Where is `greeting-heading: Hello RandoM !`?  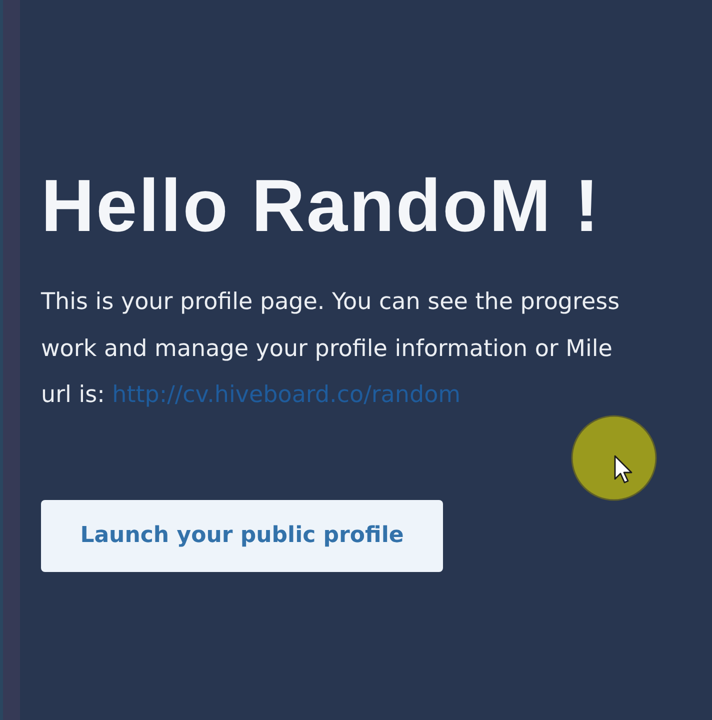
greeting-heading: Hello RandoM ! is located at coordinates (321, 206).